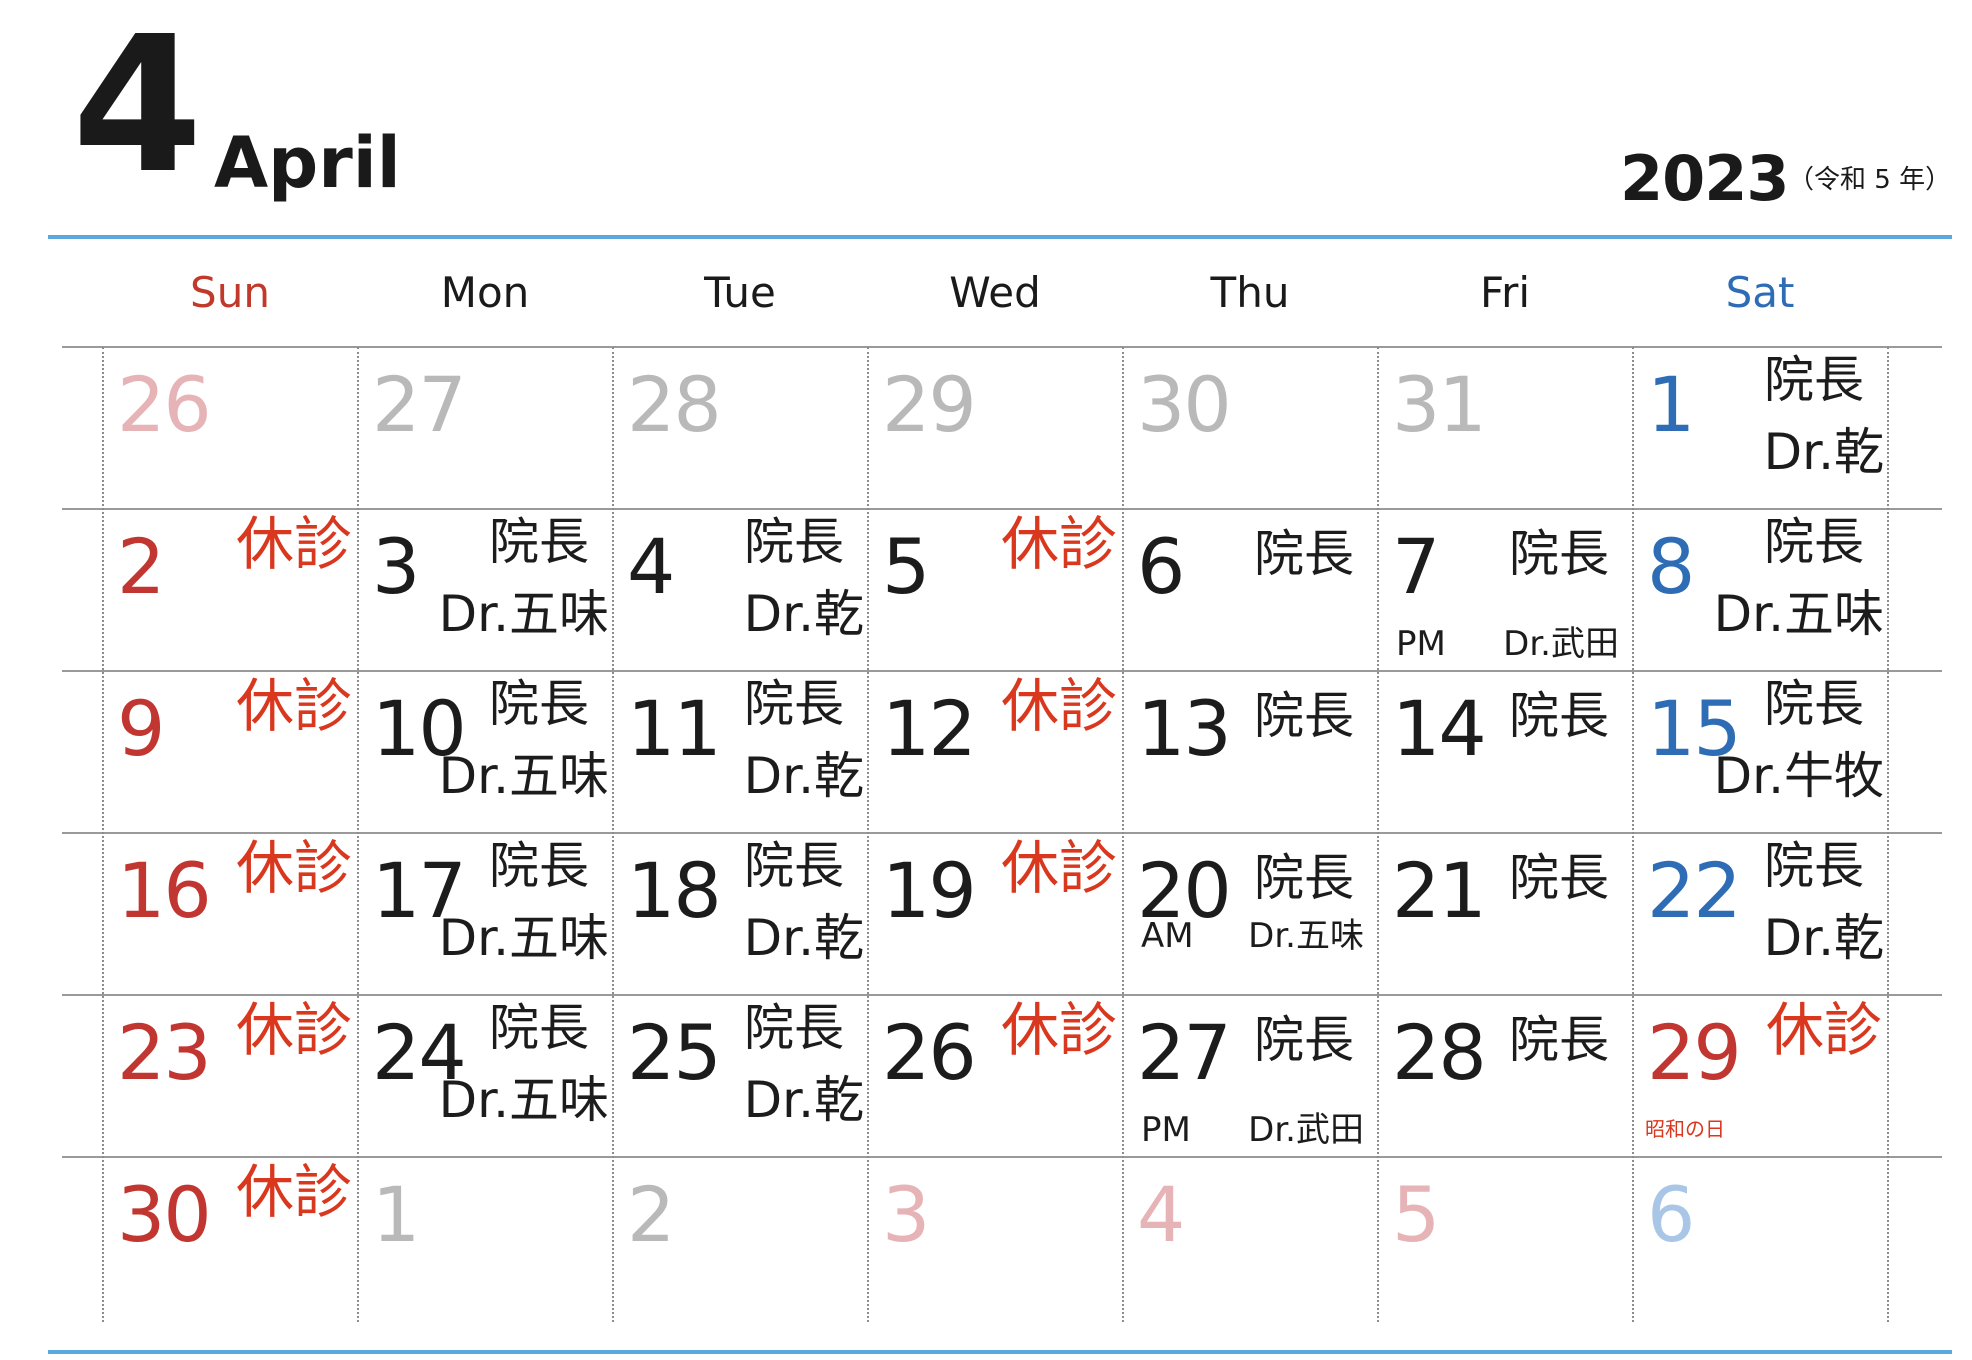 Image resolution: width=1972 pixels, height=1360 pixels. I want to click on day-cell-wed: 29, so click(995, 427).